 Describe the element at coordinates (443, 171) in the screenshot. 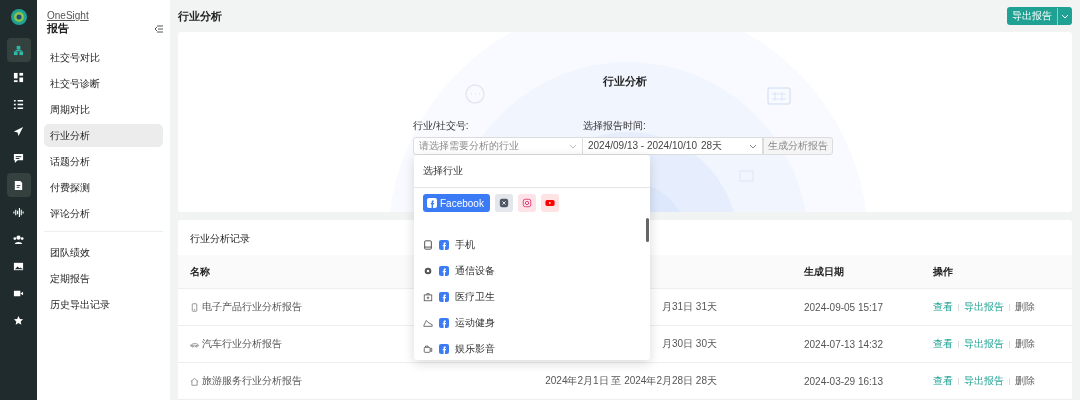

I see `dropdown-title: 选择行业` at that location.